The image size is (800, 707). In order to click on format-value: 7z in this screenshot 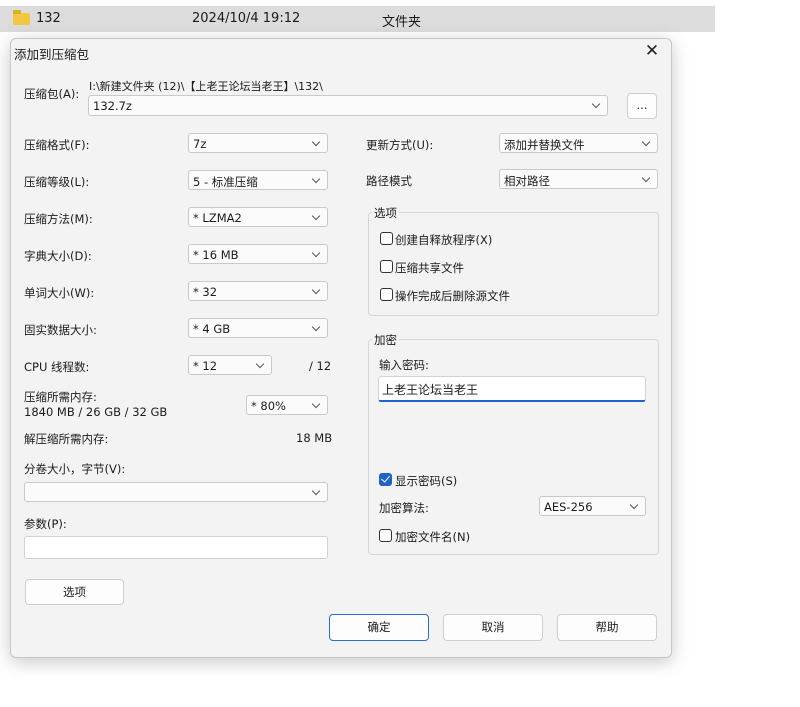, I will do `click(200, 144)`.